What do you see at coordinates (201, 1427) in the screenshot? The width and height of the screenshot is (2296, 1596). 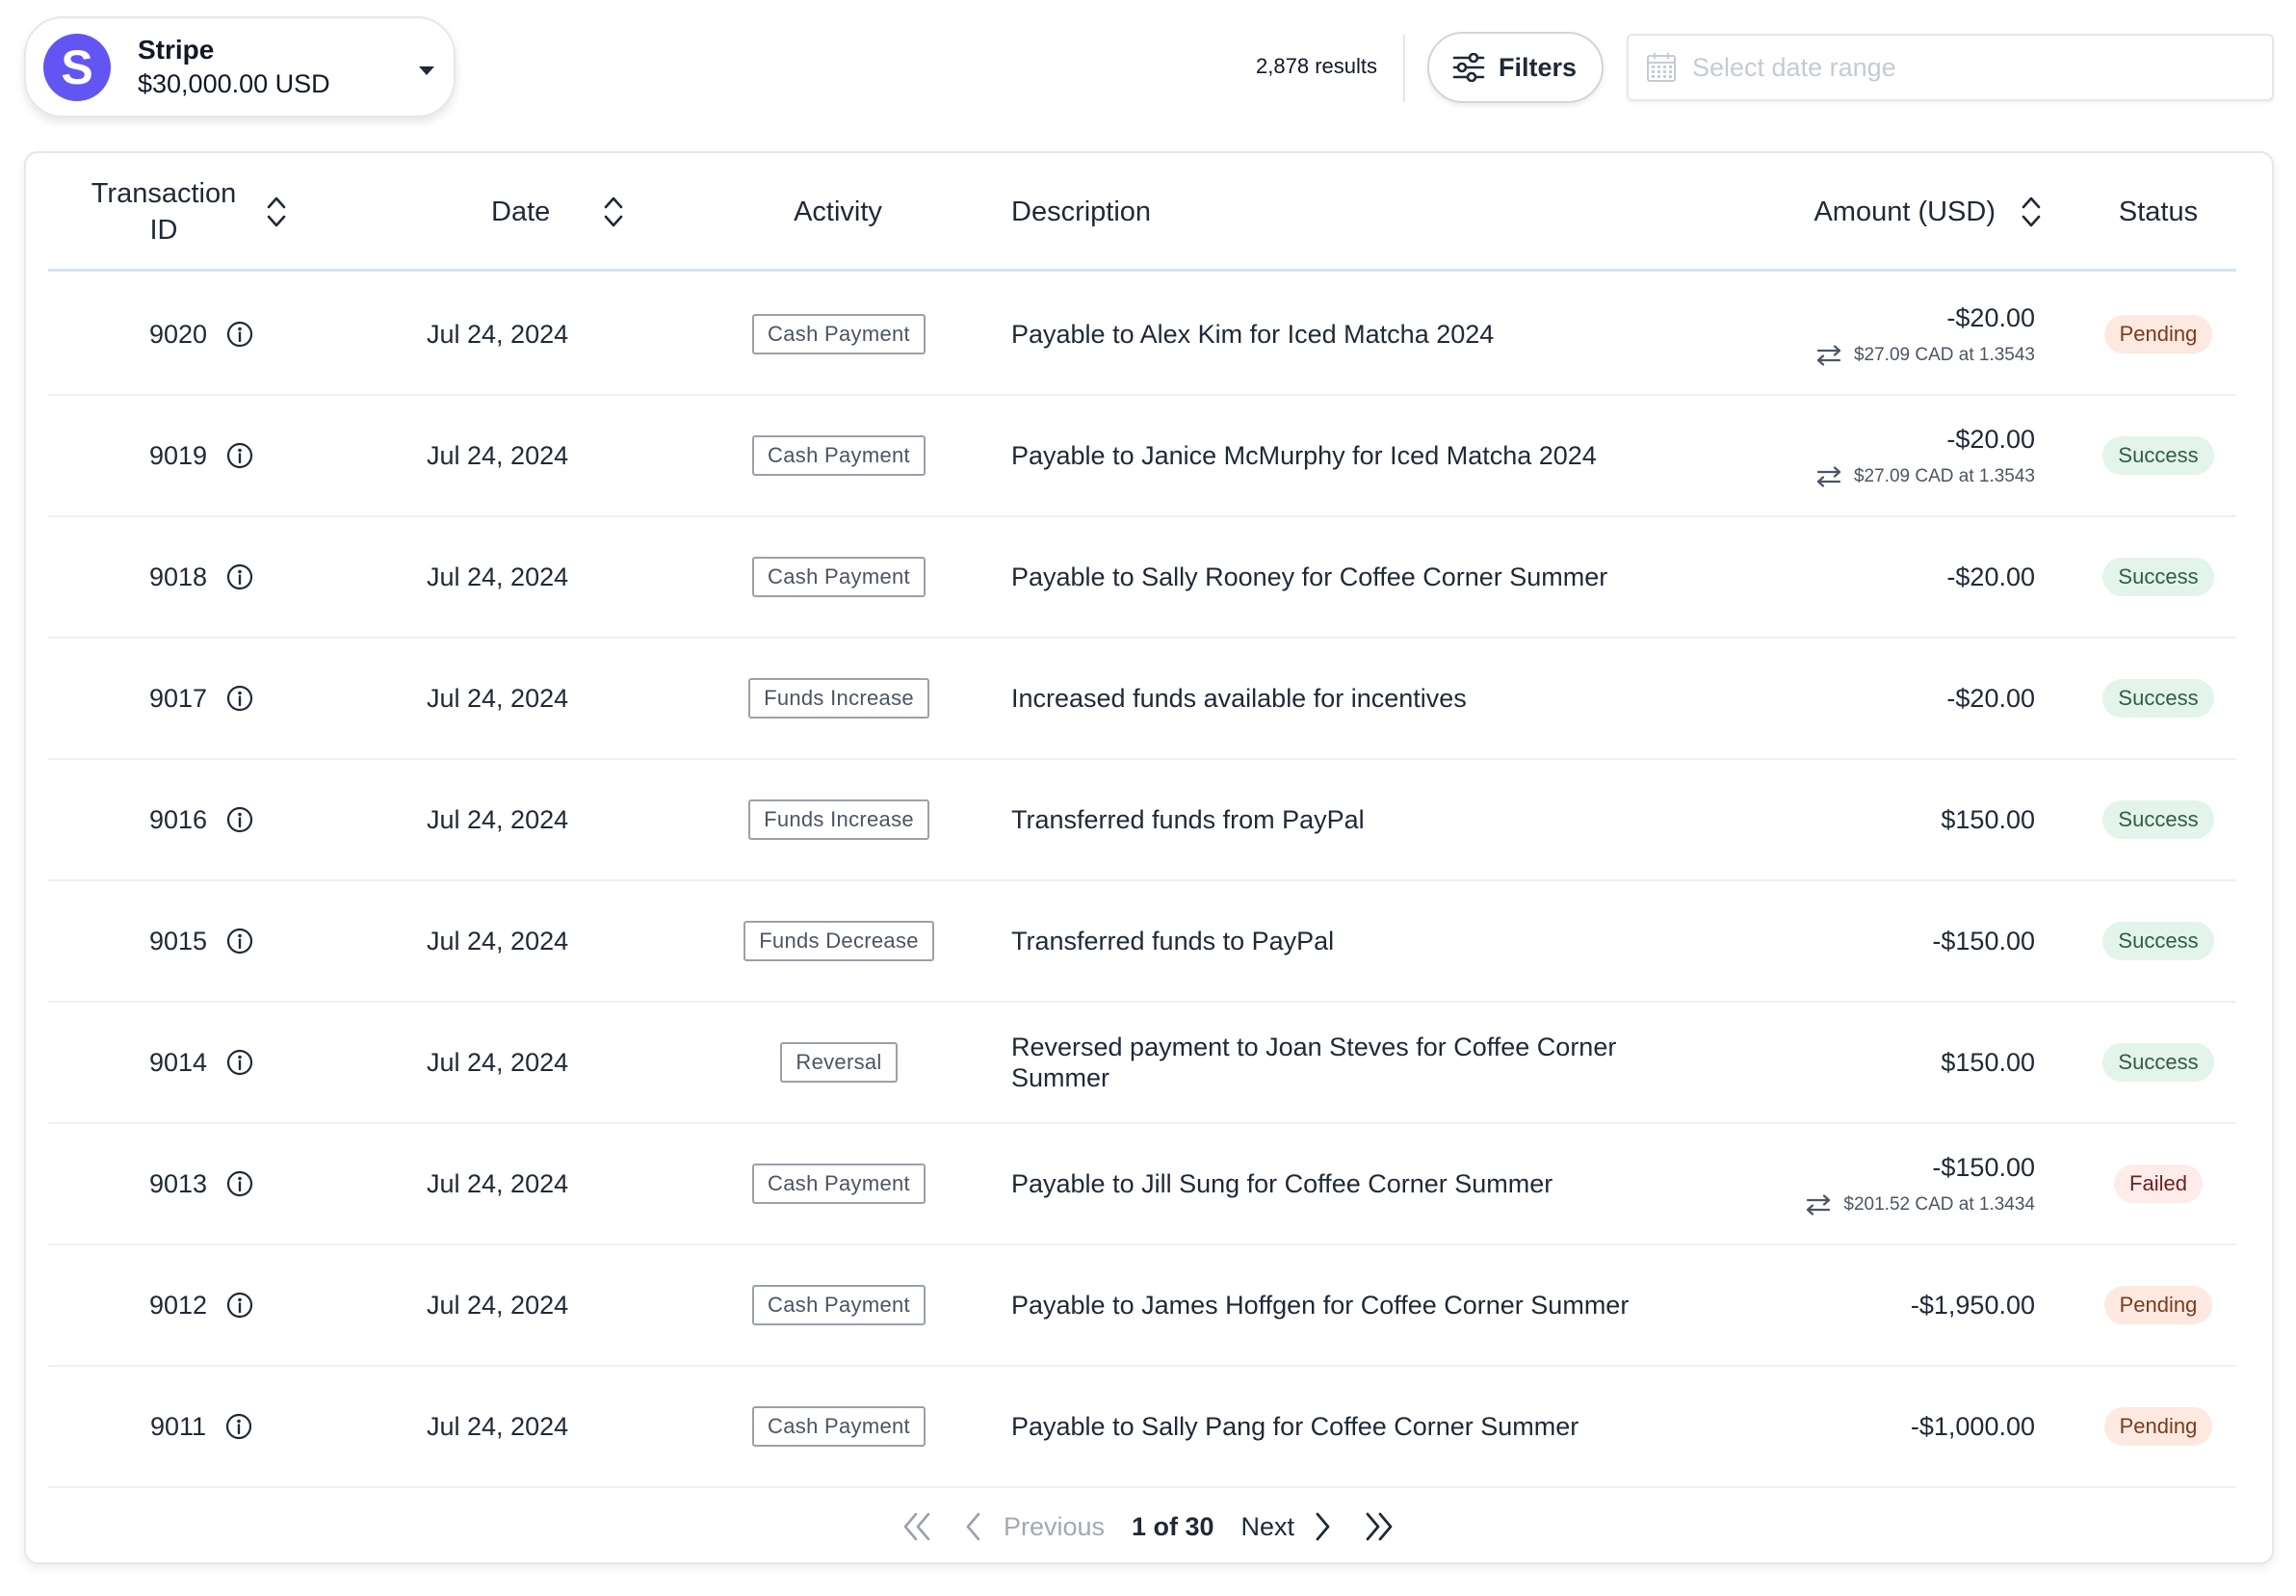 I see `transaction-id-cell: 9011` at bounding box center [201, 1427].